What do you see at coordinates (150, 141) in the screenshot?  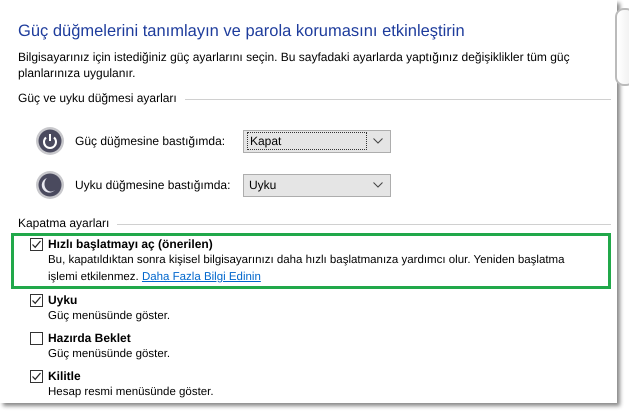 I see `setting-label: Güç düğmesine bastığımda:` at bounding box center [150, 141].